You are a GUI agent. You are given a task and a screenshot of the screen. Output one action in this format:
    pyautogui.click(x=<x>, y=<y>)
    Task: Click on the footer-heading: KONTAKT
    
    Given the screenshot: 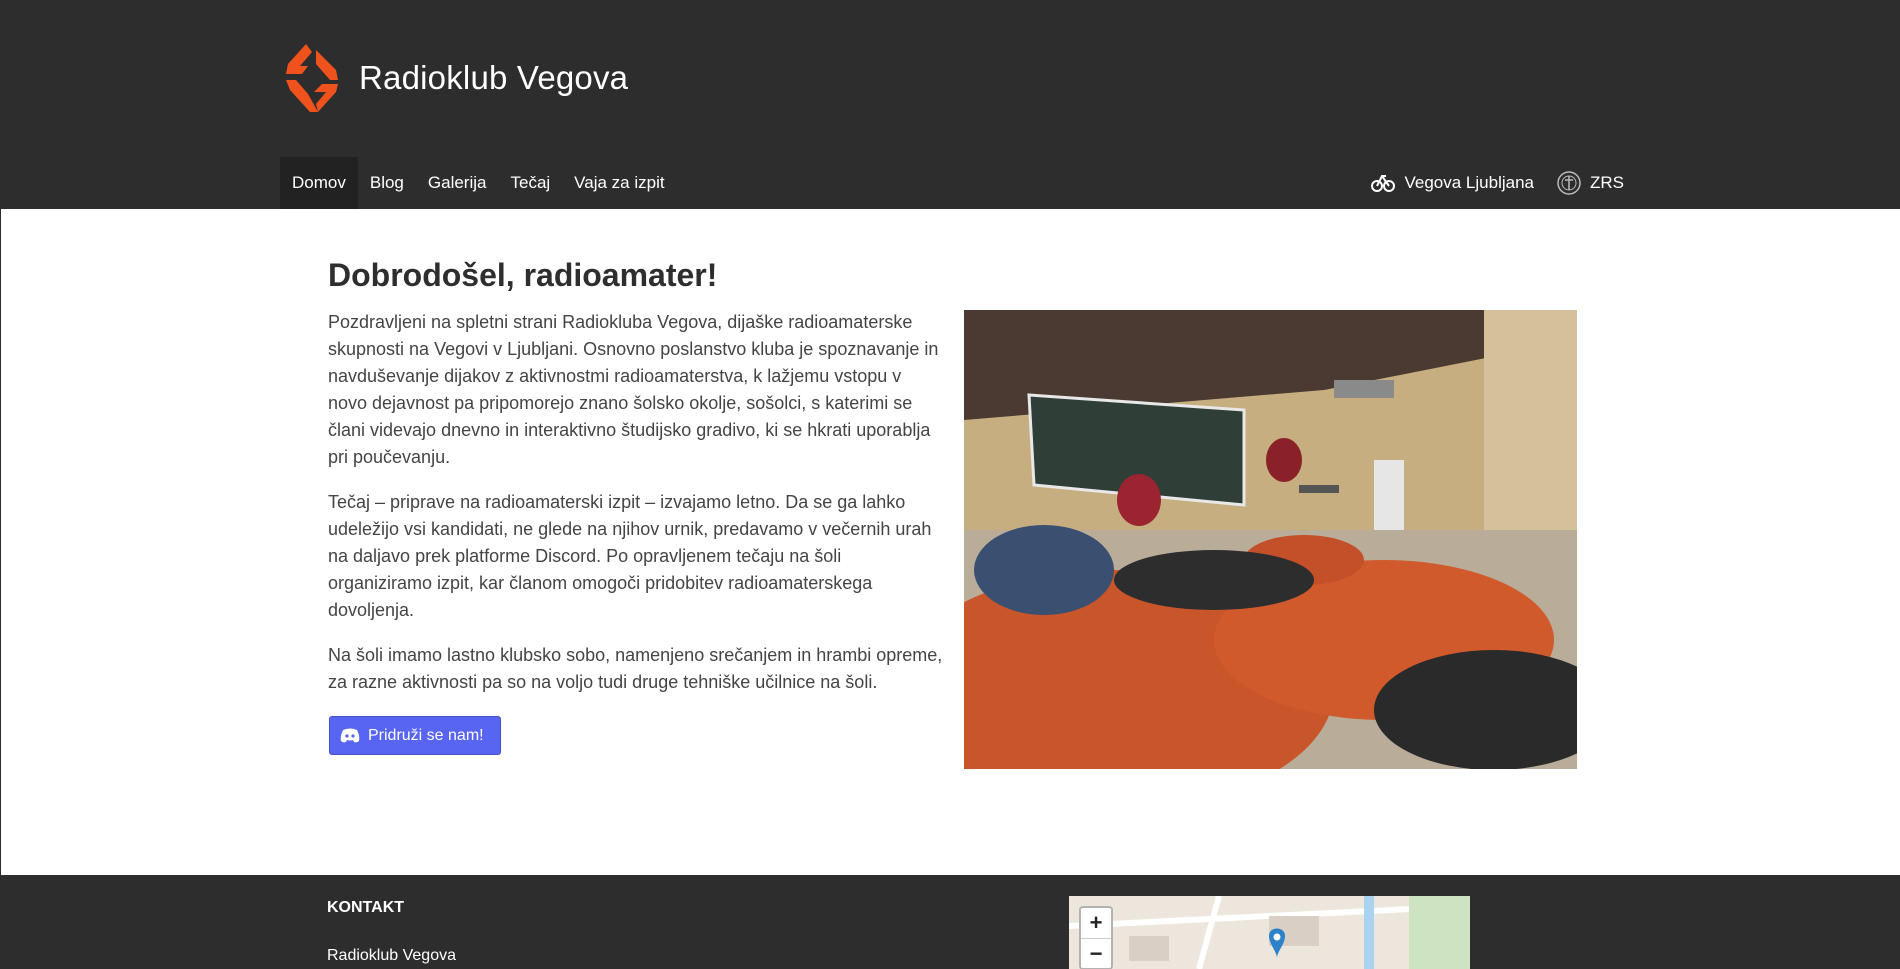 What is the action you would take?
    pyautogui.click(x=366, y=907)
    